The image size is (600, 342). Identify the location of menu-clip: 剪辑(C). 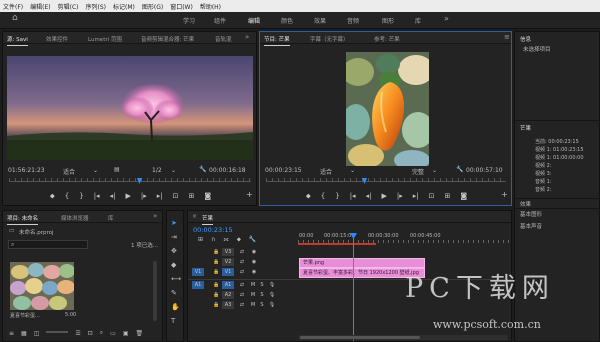
(68, 6).